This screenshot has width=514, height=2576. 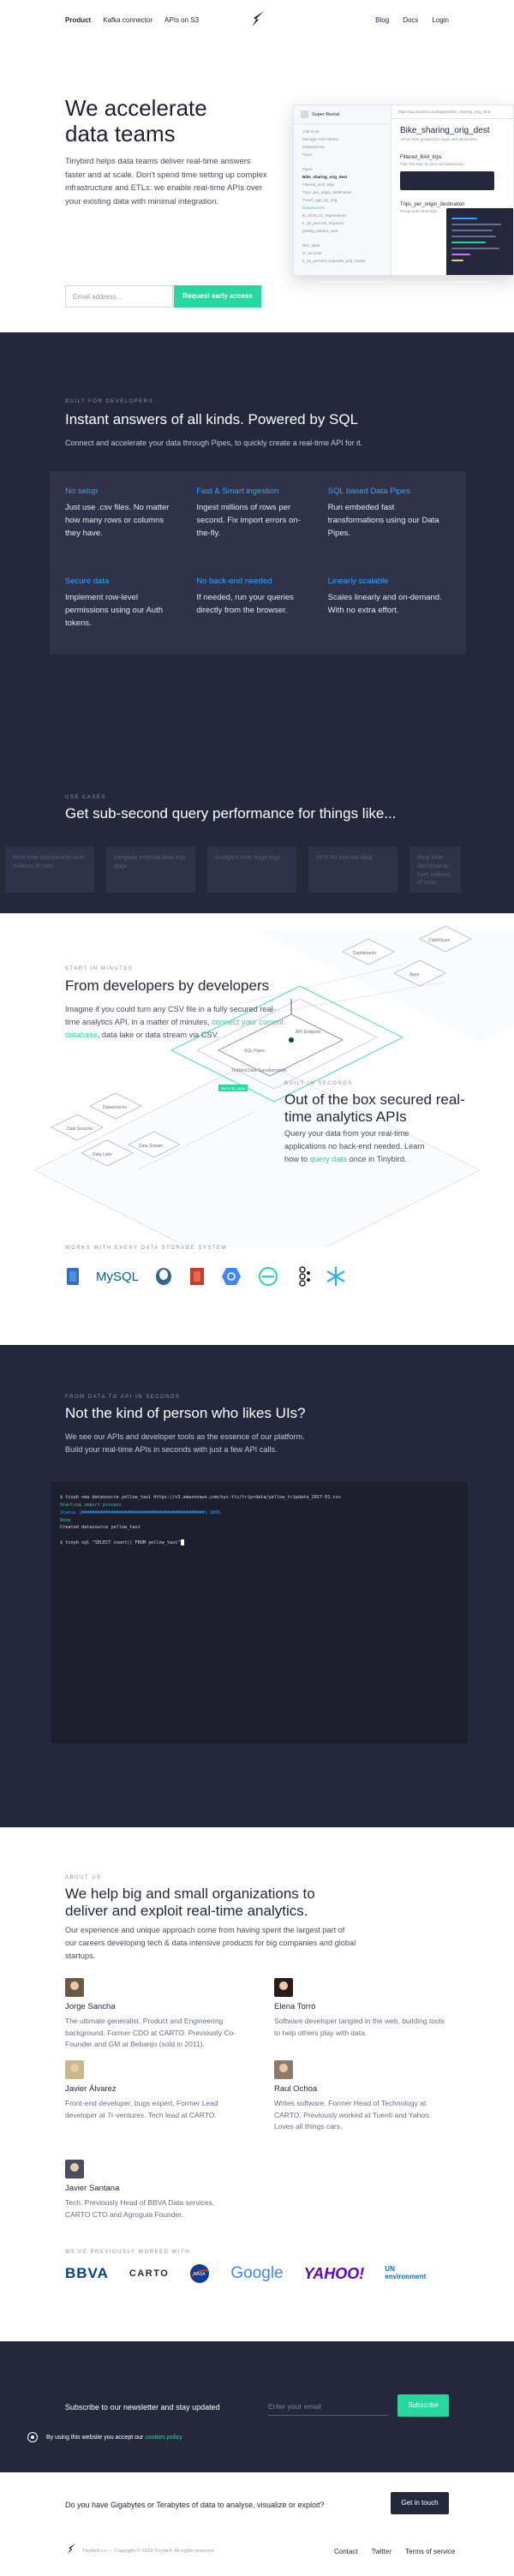 What do you see at coordinates (343, 200) in the screenshot?
I see `sidebar-pipe-item: Travel_ago_by_orig` at bounding box center [343, 200].